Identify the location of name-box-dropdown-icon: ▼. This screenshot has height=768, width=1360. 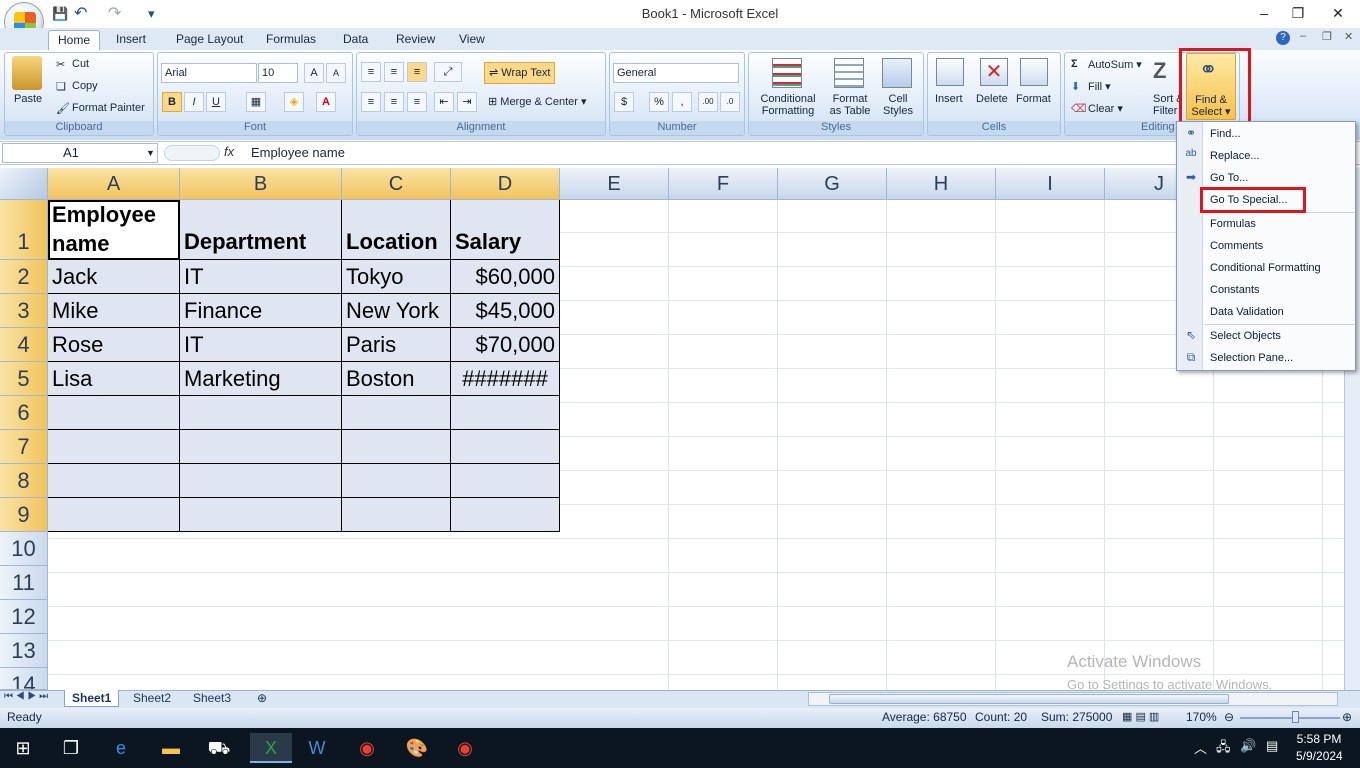
(150, 153).